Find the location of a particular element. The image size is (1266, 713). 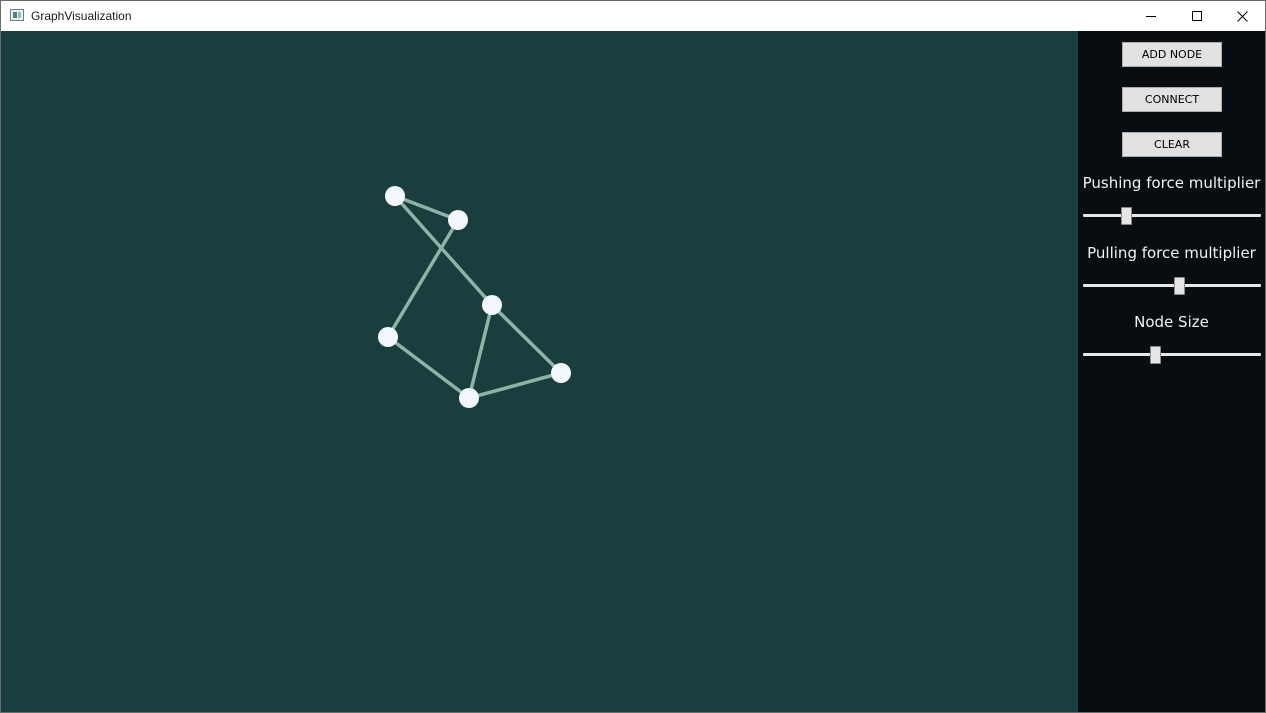

graph-edge-n3-n5 is located at coordinates (526, 339).